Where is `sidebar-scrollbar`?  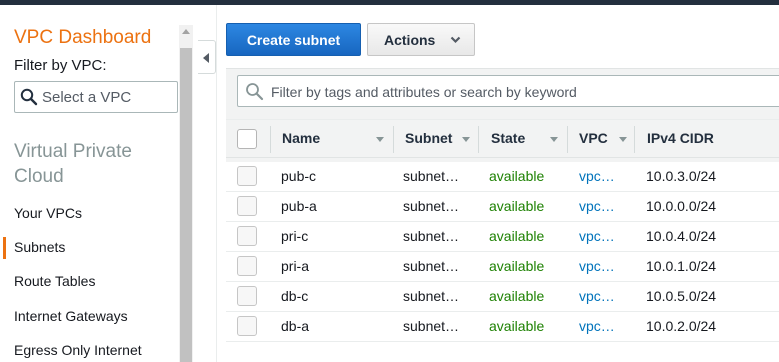
sidebar-scrollbar is located at coordinates (186, 193).